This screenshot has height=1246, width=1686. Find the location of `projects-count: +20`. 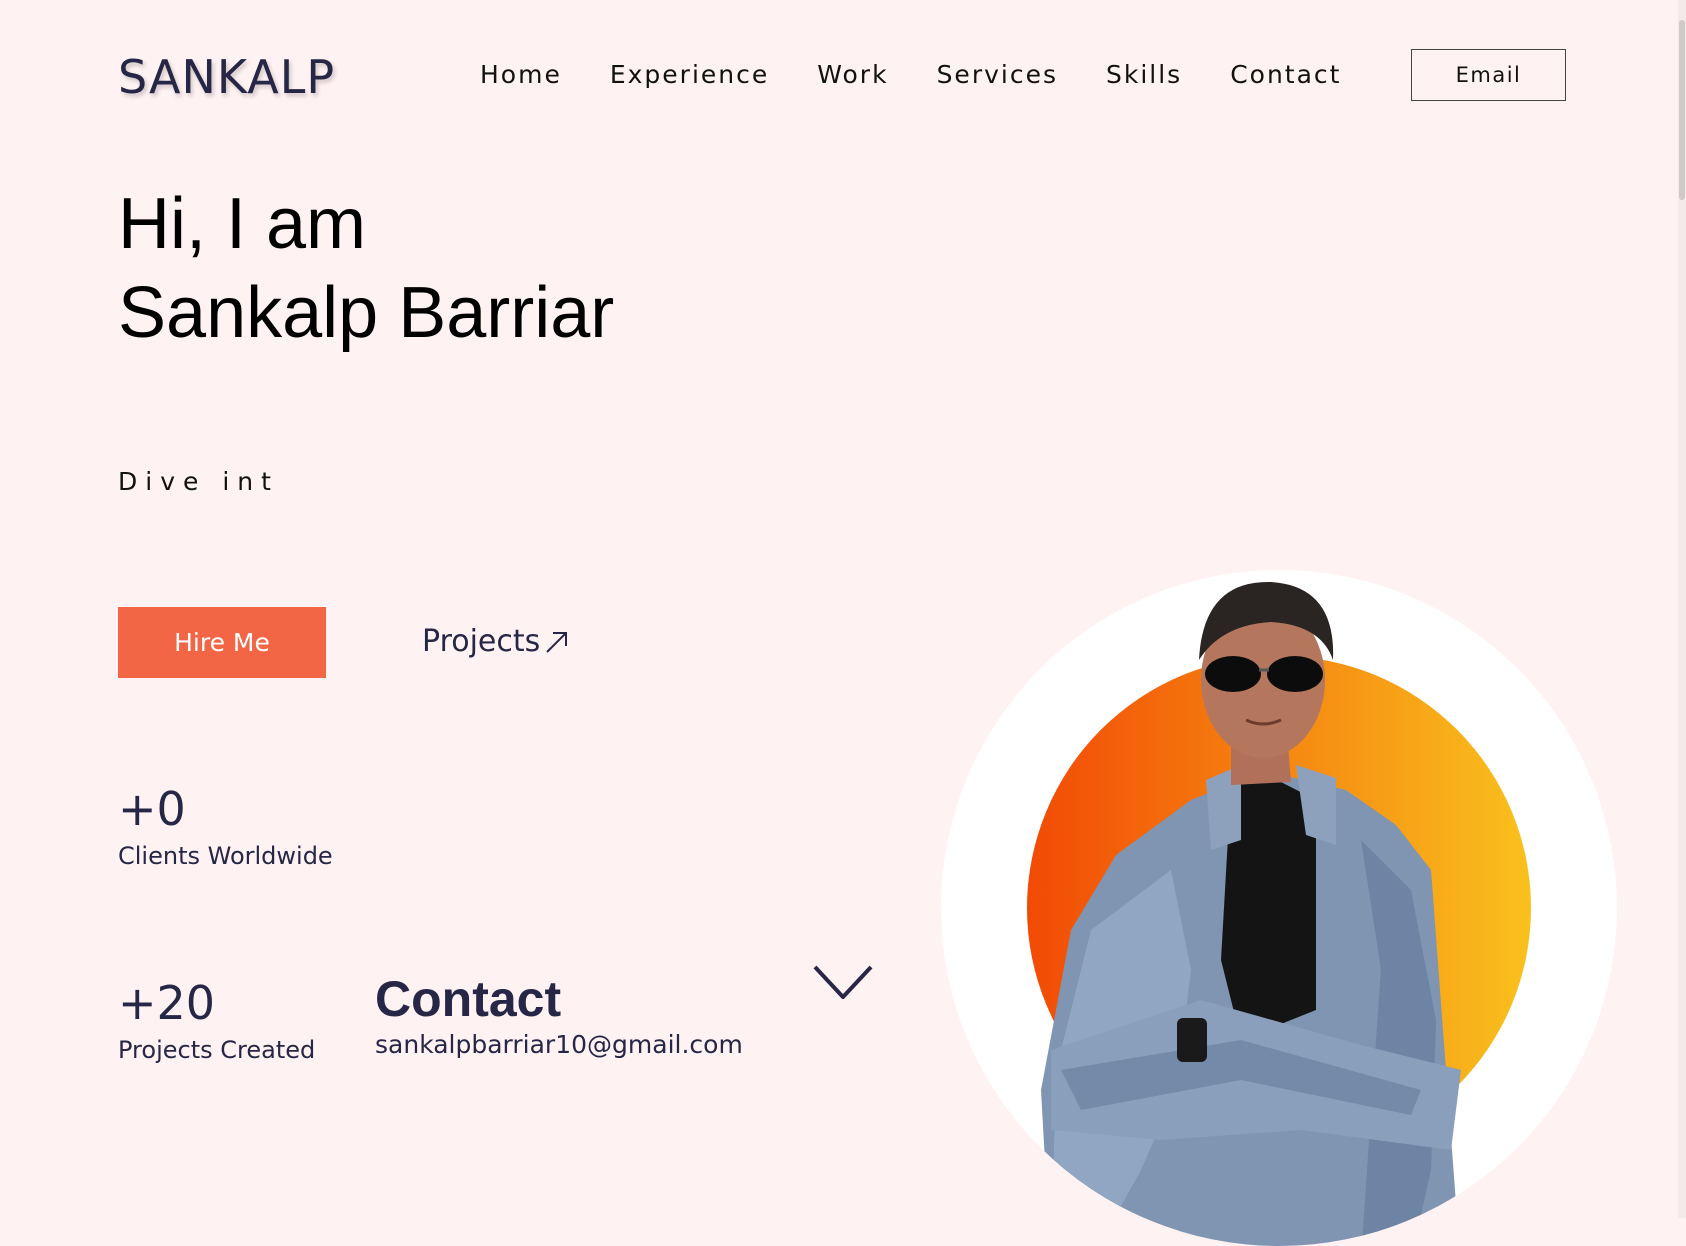

projects-count: +20 is located at coordinates (167, 1003).